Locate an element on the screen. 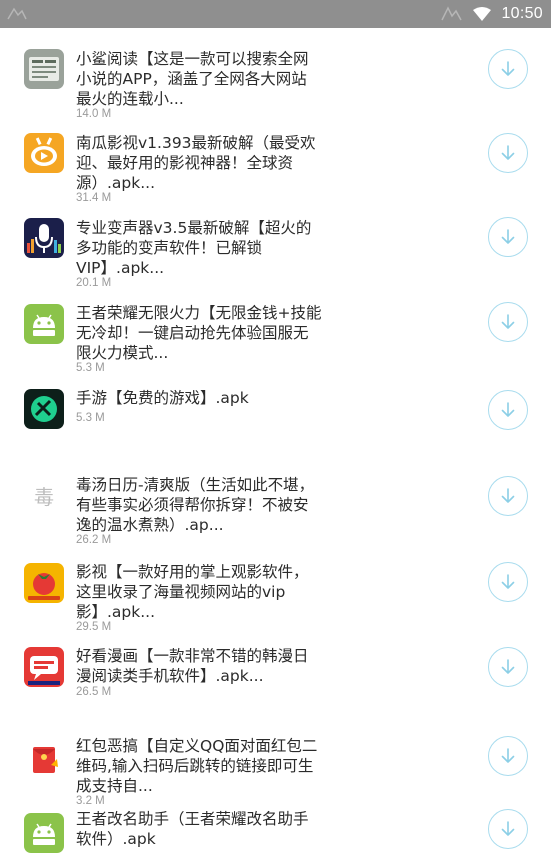 This screenshot has width=551, height=855. list-item: 手游【免费的游戏】.apk 5.3 M is located at coordinates (275, 407).